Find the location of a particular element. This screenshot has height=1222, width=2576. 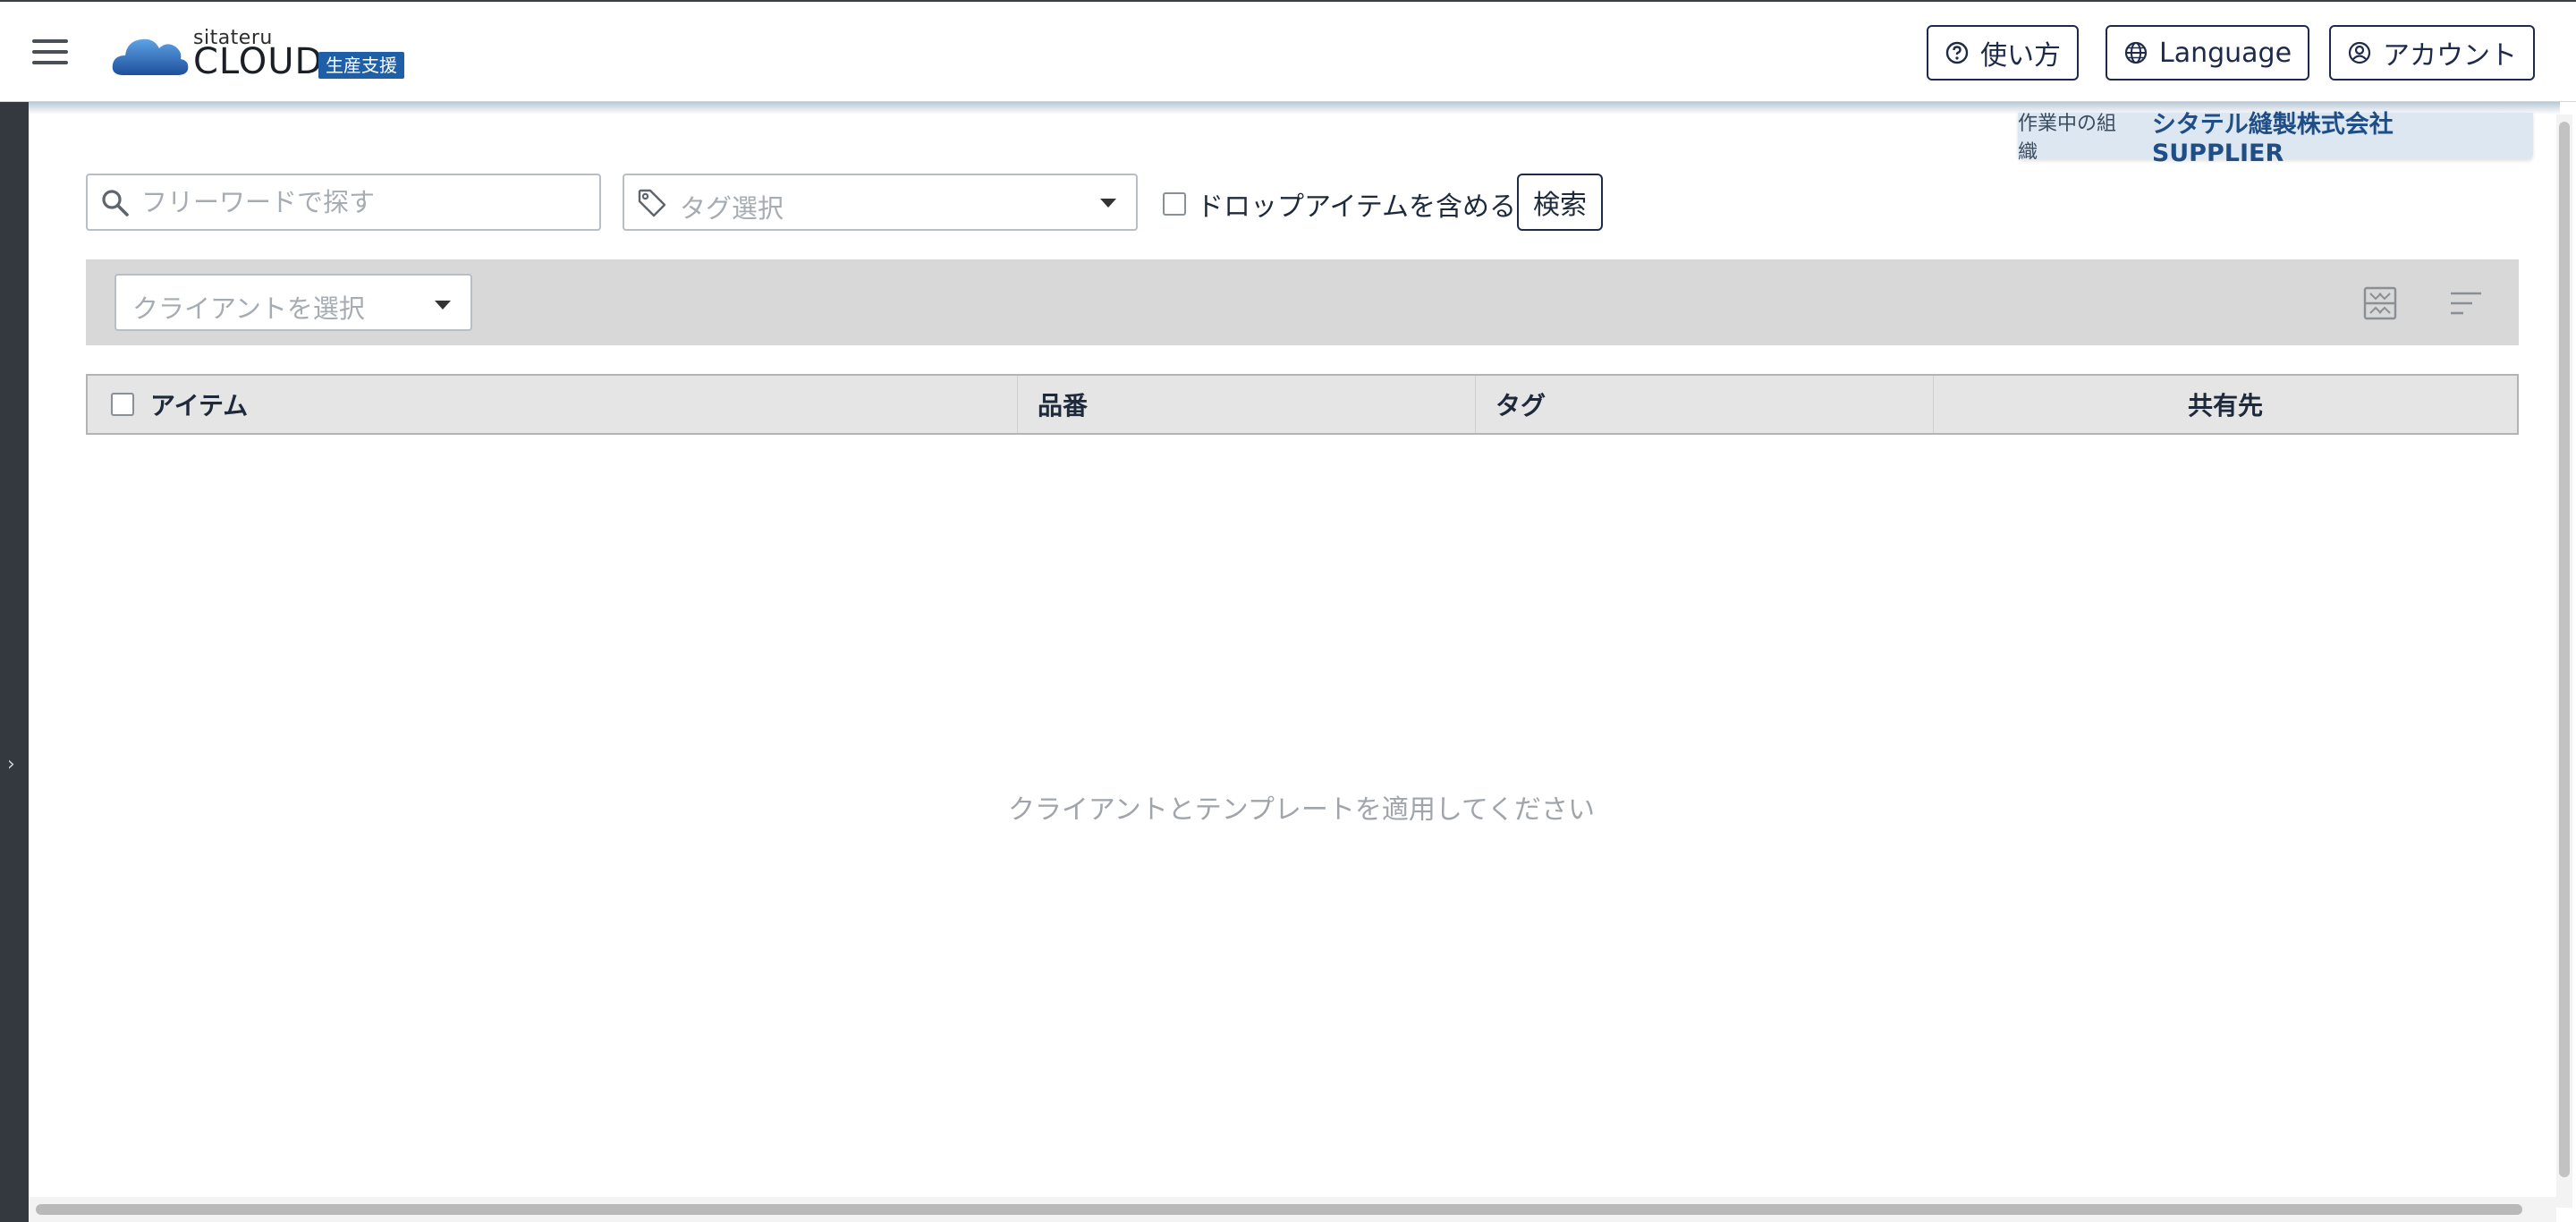

app-logo: sitateru CLOUD 生産支援 is located at coordinates (263, 54).